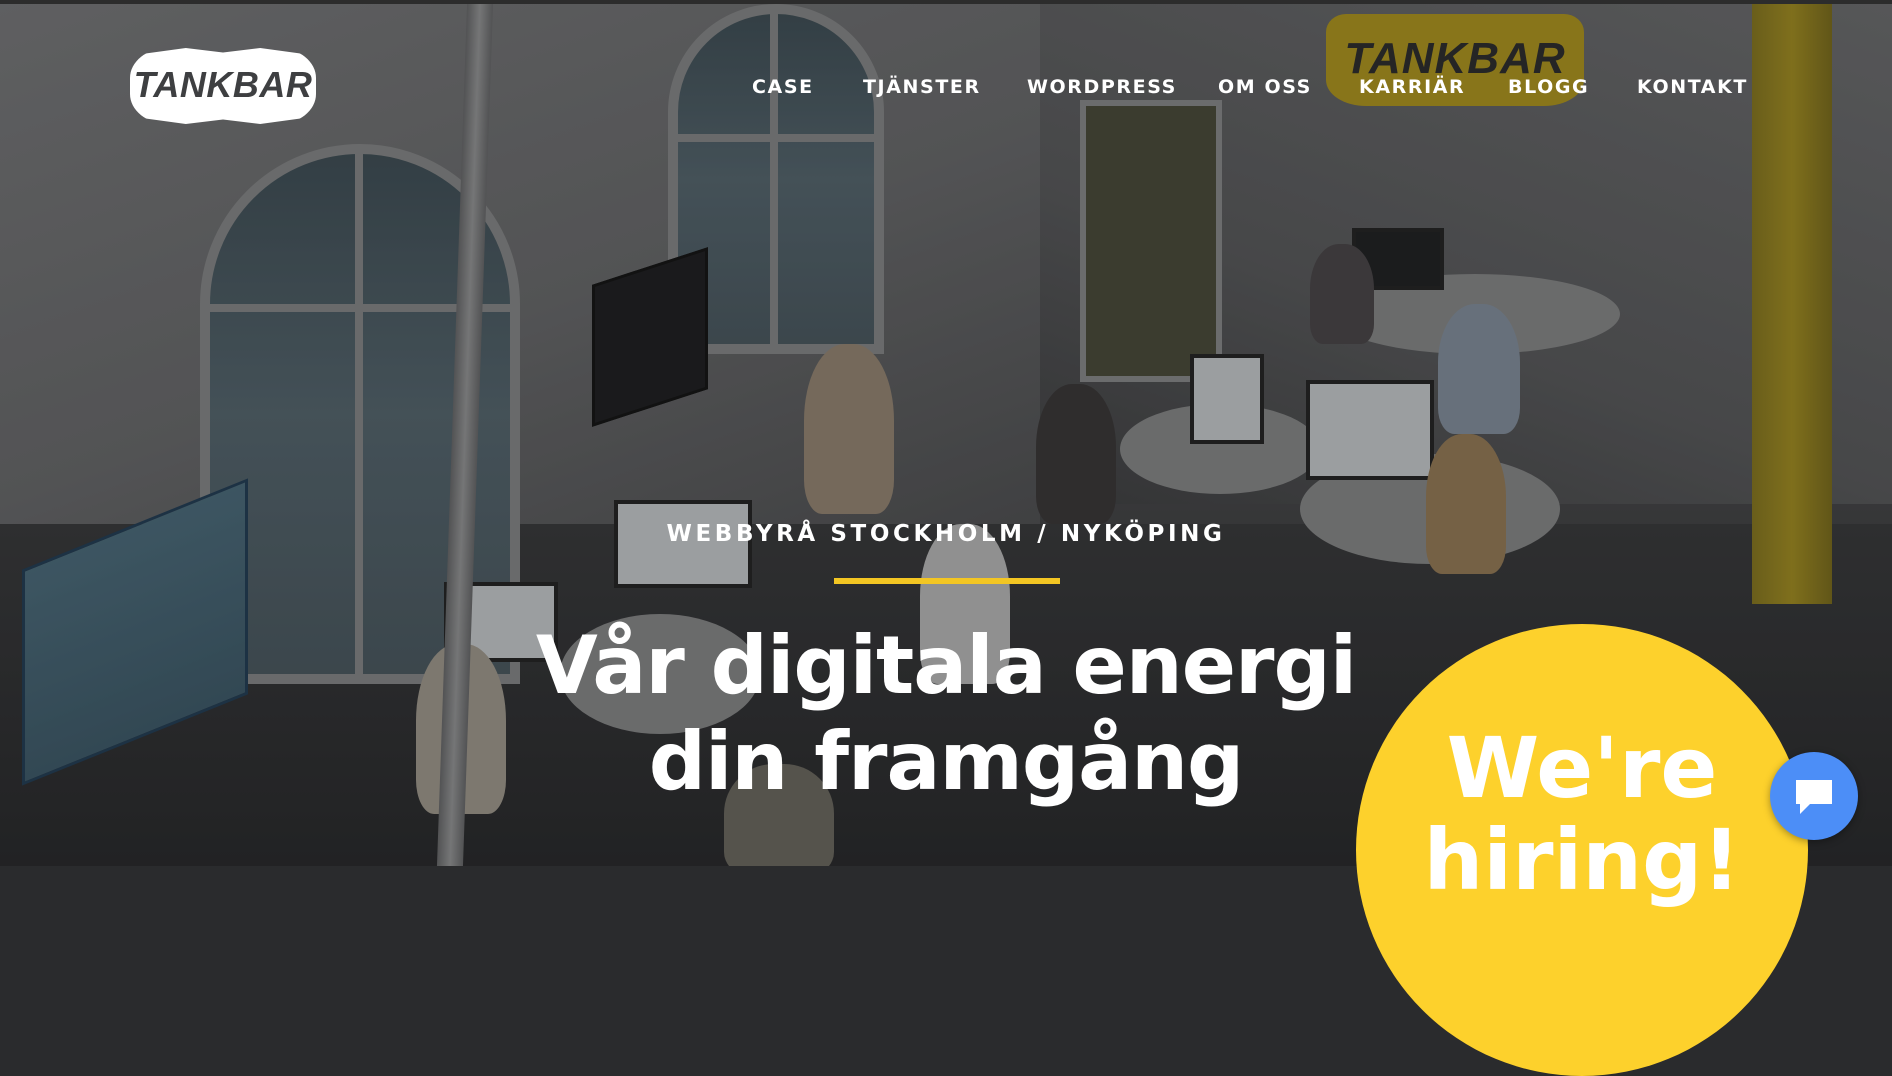 This screenshot has width=1892, height=1076. Describe the element at coordinates (1548, 87) in the screenshot. I see `nav-blogg: BLOGG` at that location.